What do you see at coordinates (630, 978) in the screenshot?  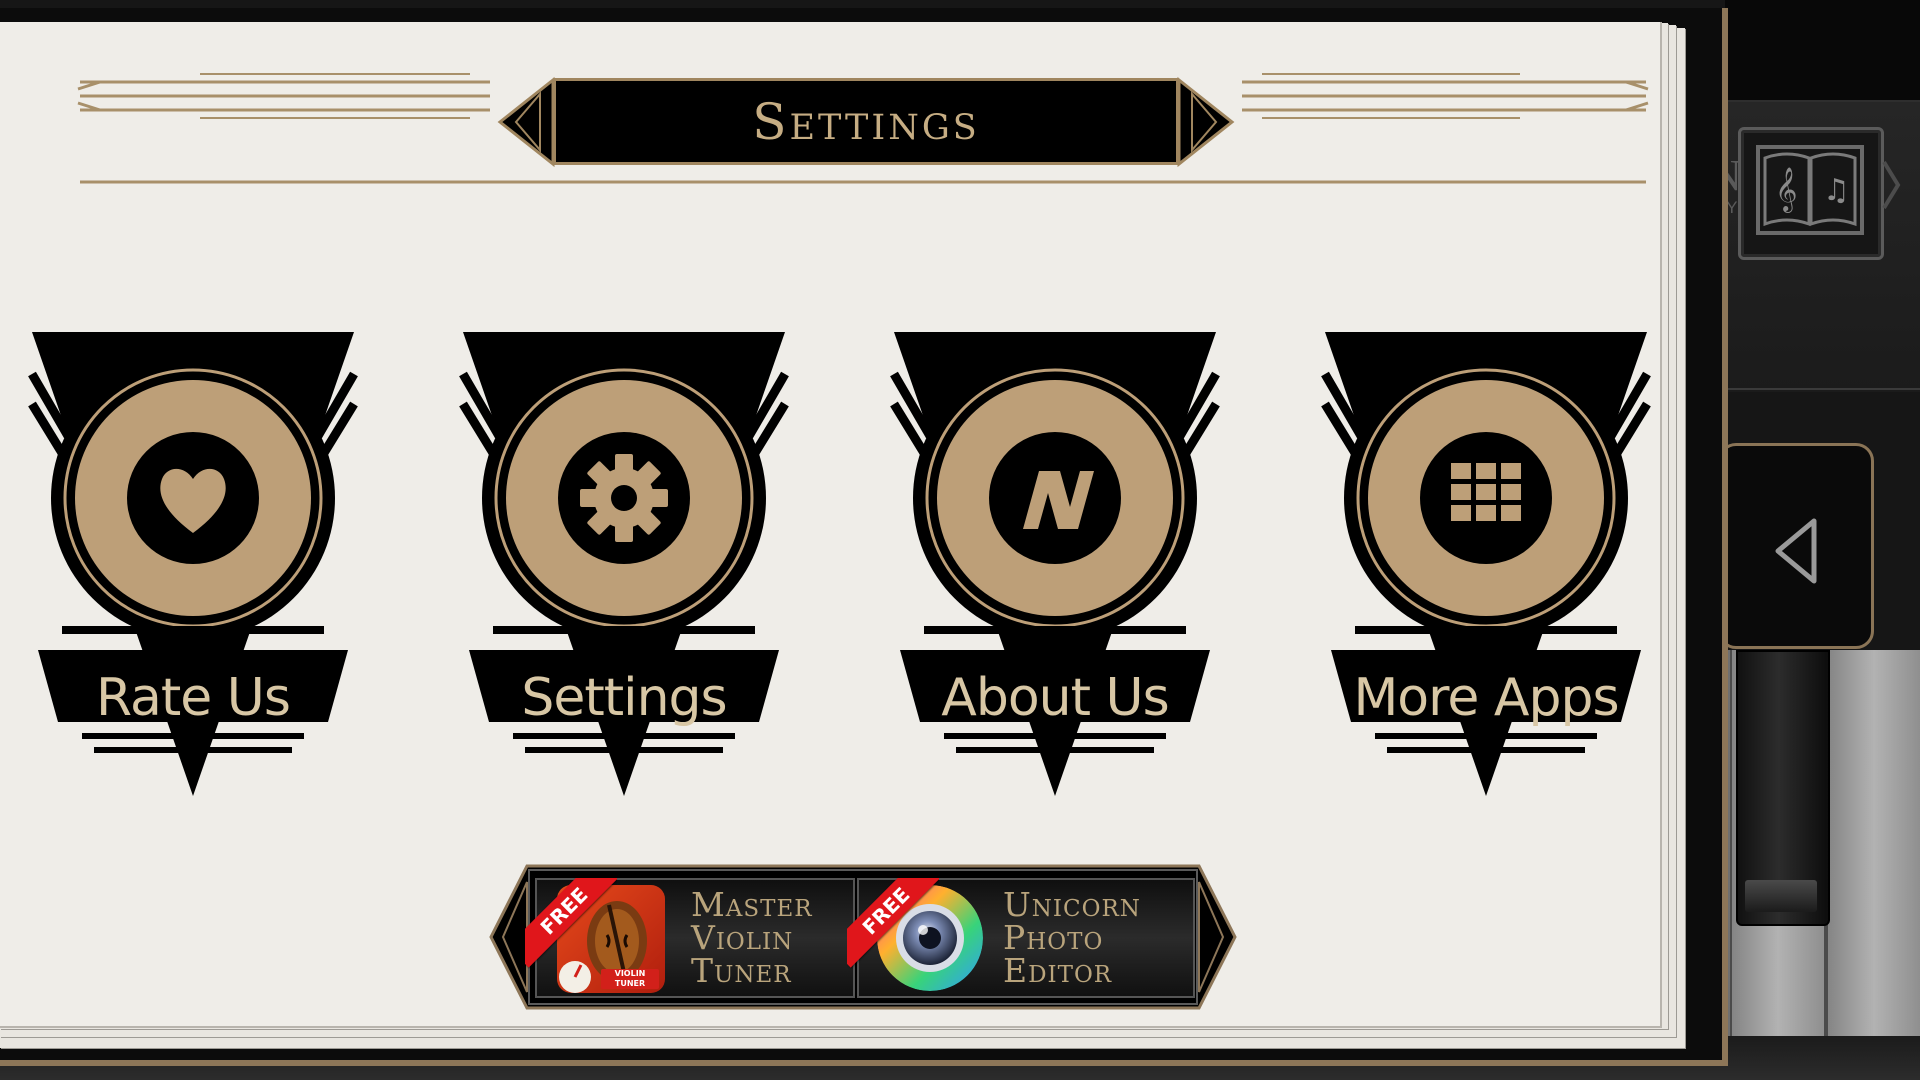 I see `thumbnail-caption: VIOLIN TUNER` at bounding box center [630, 978].